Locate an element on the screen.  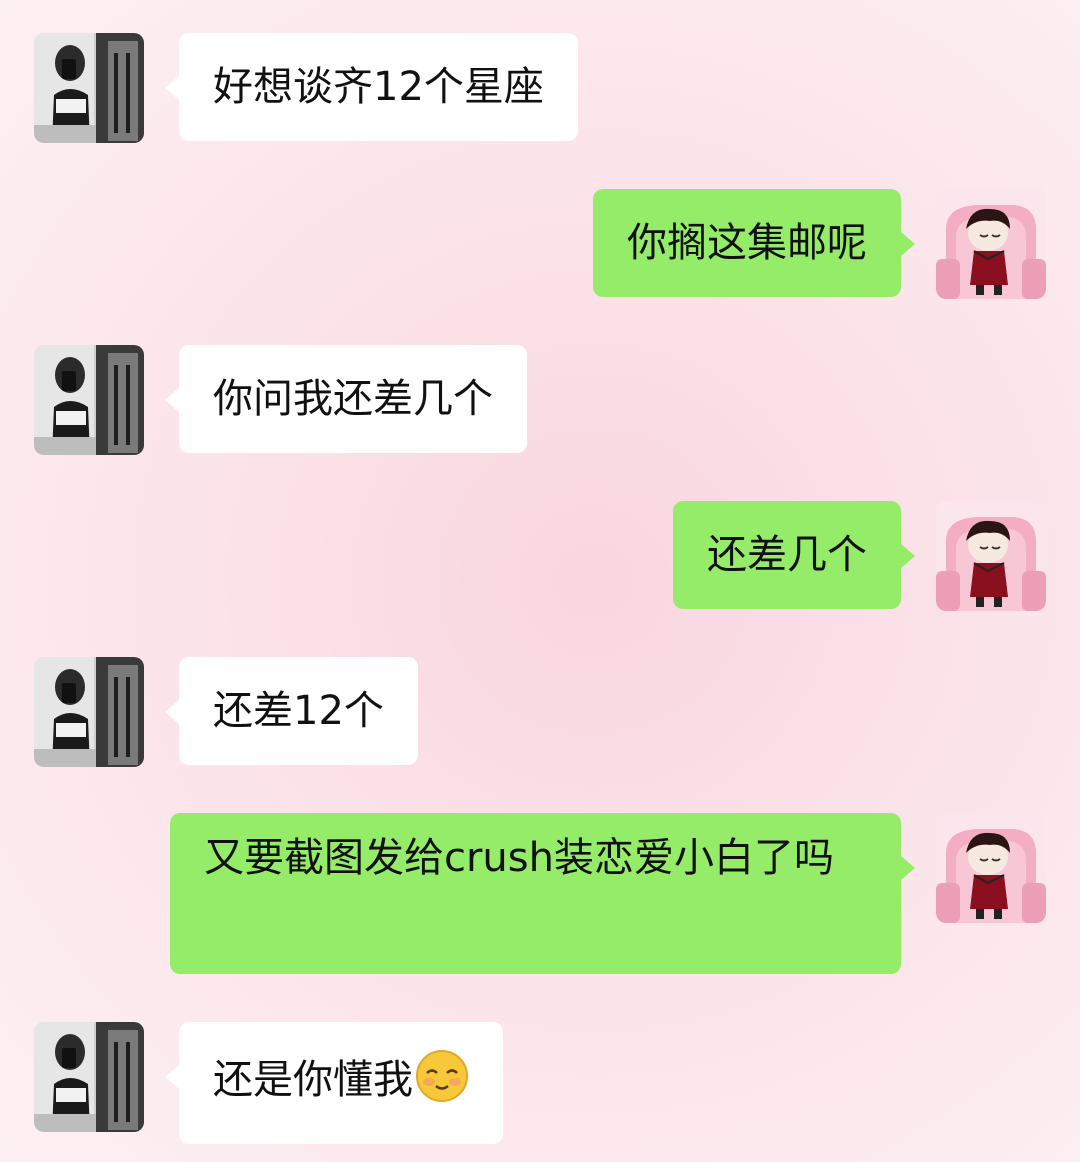
received-message-bubble: 好想谈齐12个星座 is located at coordinates (371, 87).